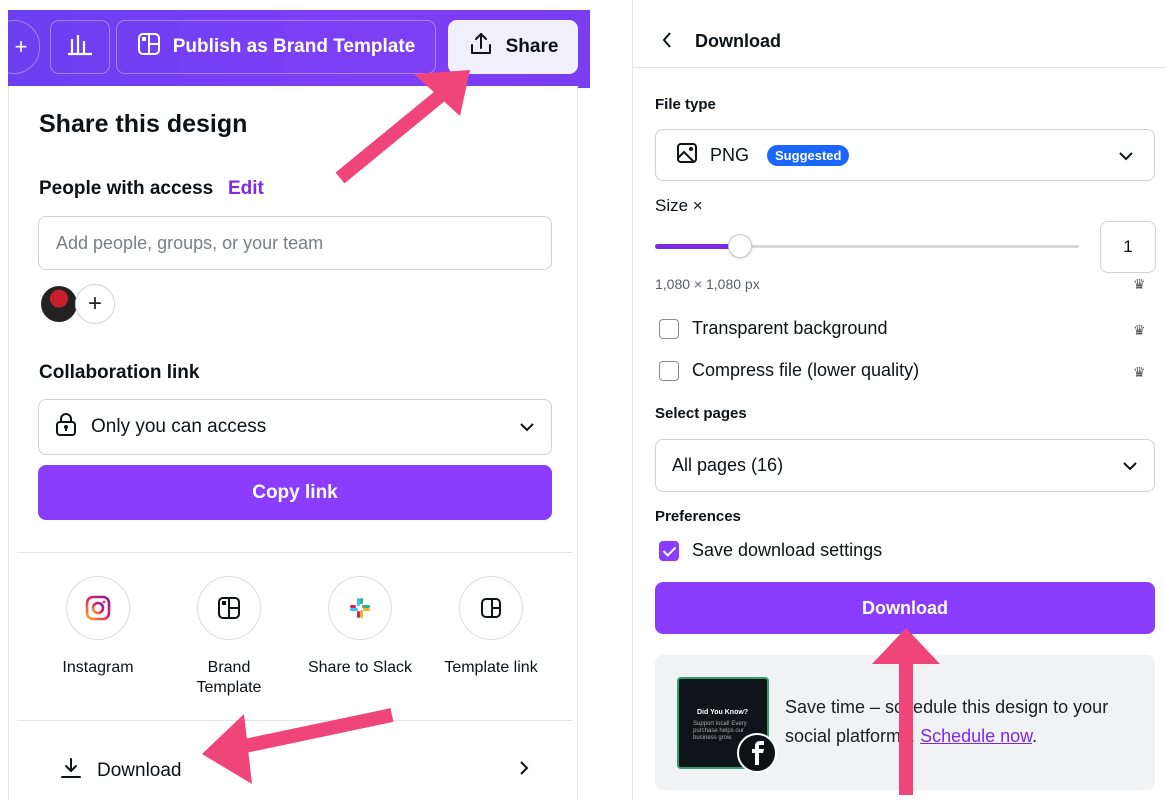 This screenshot has height=800, width=1165. I want to click on arrowhead-download-item, so click(227, 749).